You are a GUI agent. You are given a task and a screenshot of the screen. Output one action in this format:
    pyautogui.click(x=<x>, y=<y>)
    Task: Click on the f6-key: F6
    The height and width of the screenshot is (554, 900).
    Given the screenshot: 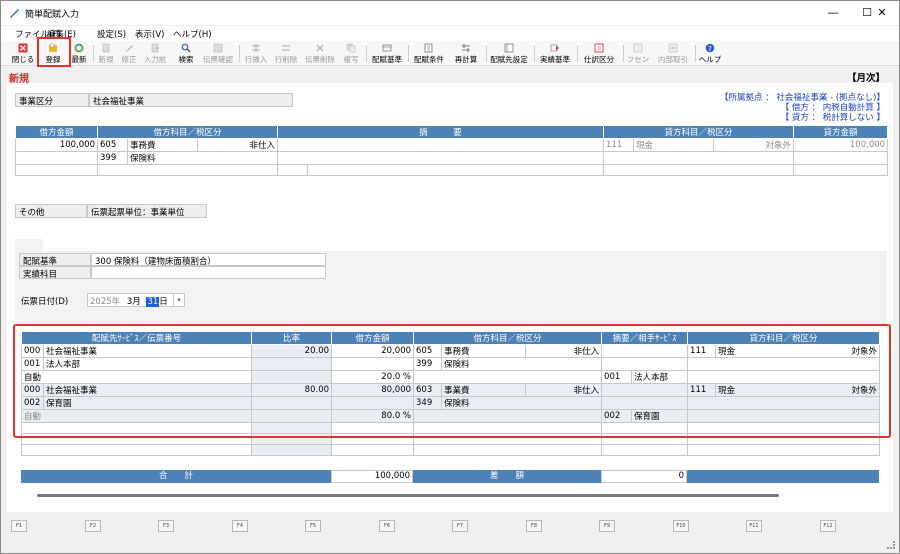 What is the action you would take?
    pyautogui.click(x=387, y=526)
    